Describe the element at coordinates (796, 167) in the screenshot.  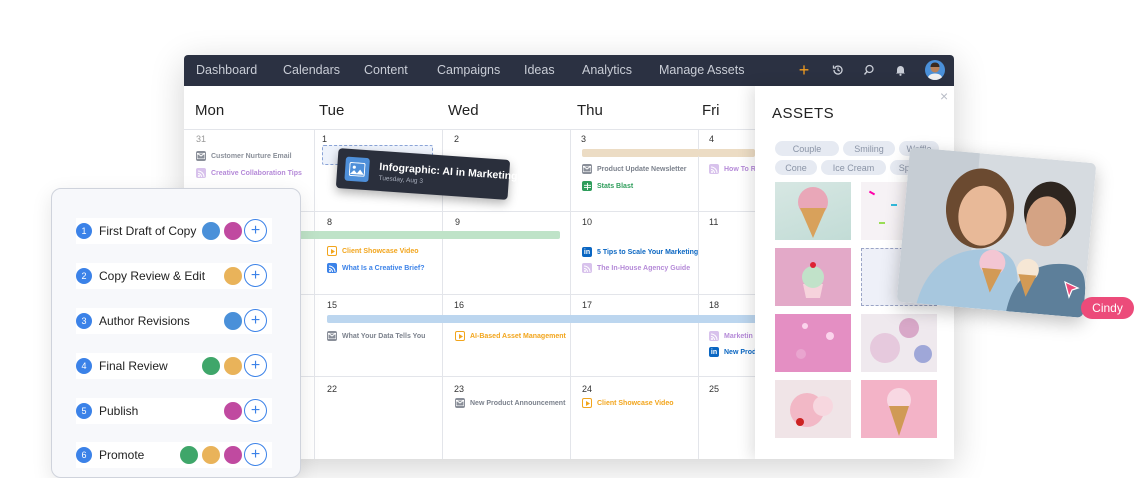
I see `tag-cone: Cone` at that location.